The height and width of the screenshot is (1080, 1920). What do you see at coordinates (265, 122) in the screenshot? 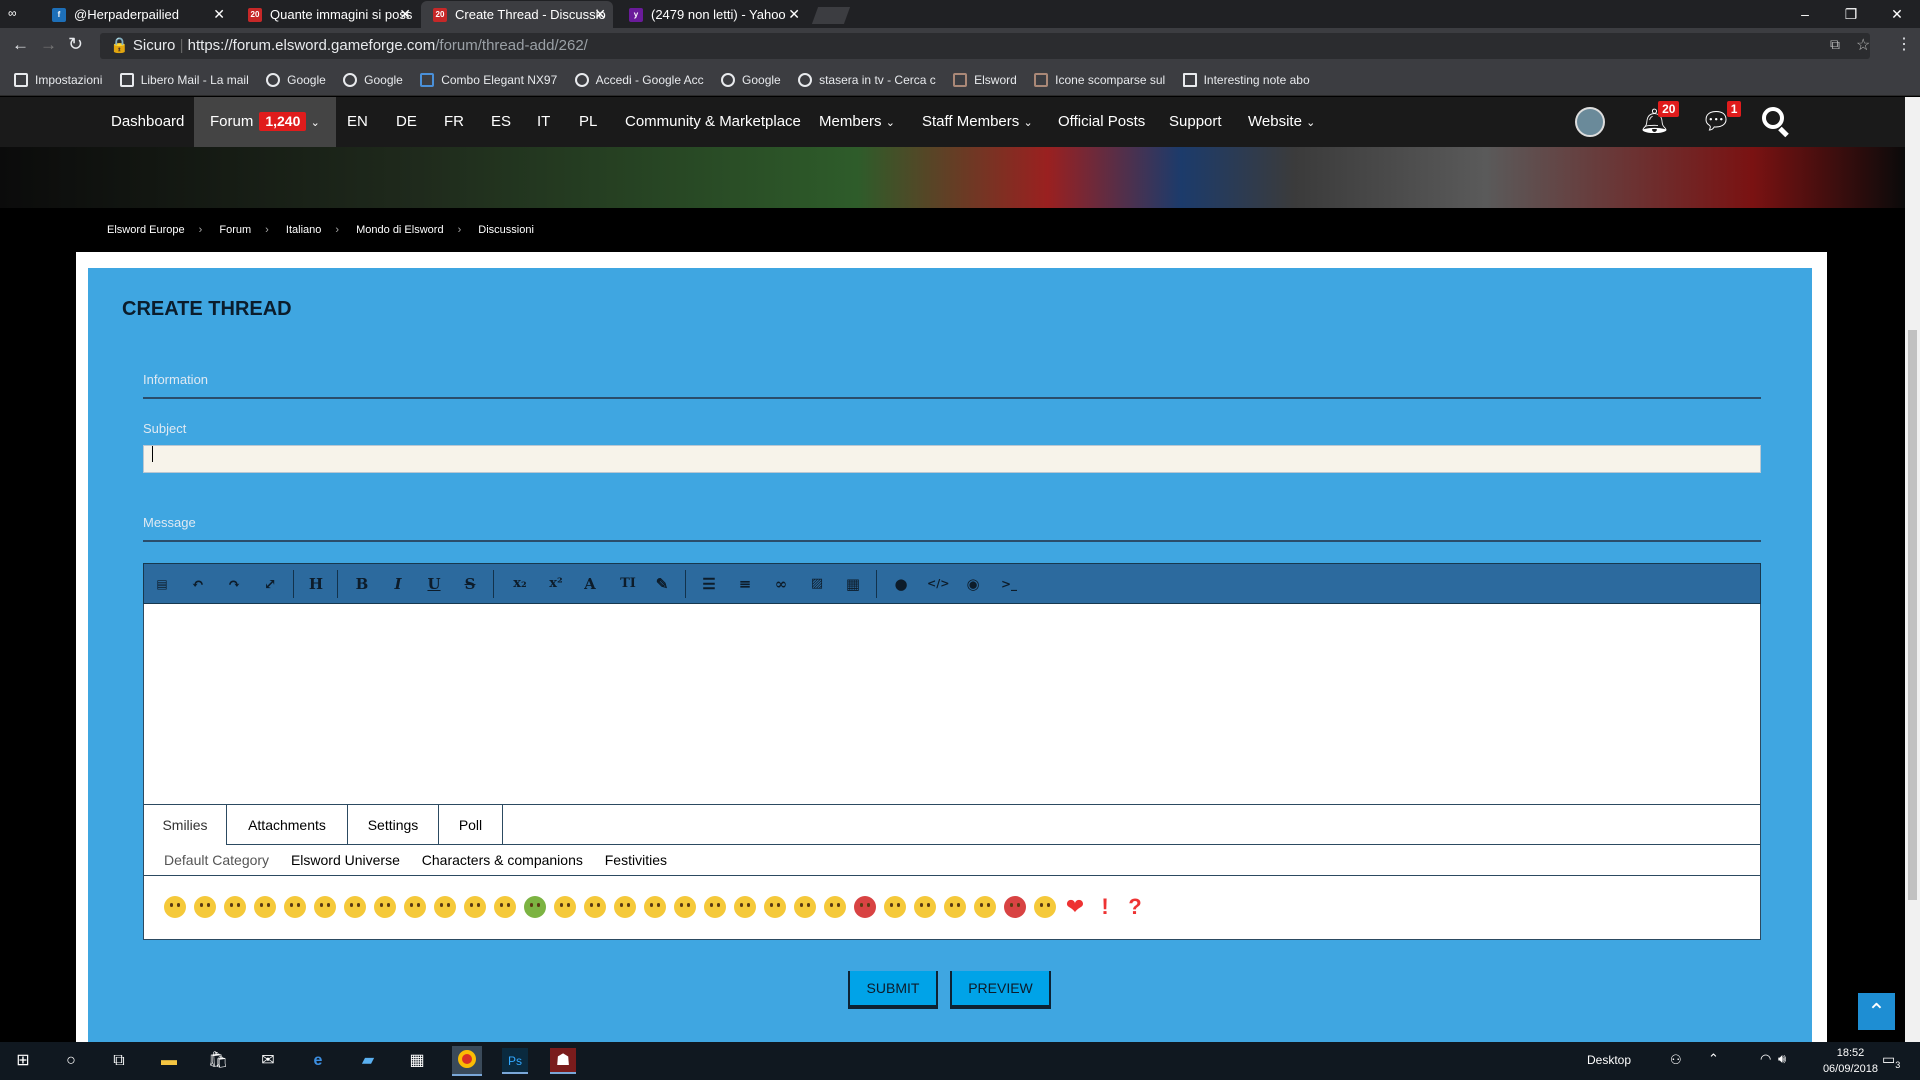
I see `nav-forum: Forum 1,240 ⌄` at bounding box center [265, 122].